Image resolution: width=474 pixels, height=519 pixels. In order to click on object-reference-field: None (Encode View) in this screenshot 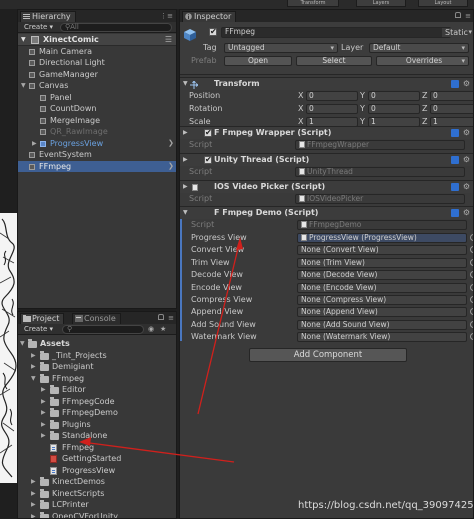, I will do `click(382, 287)`.